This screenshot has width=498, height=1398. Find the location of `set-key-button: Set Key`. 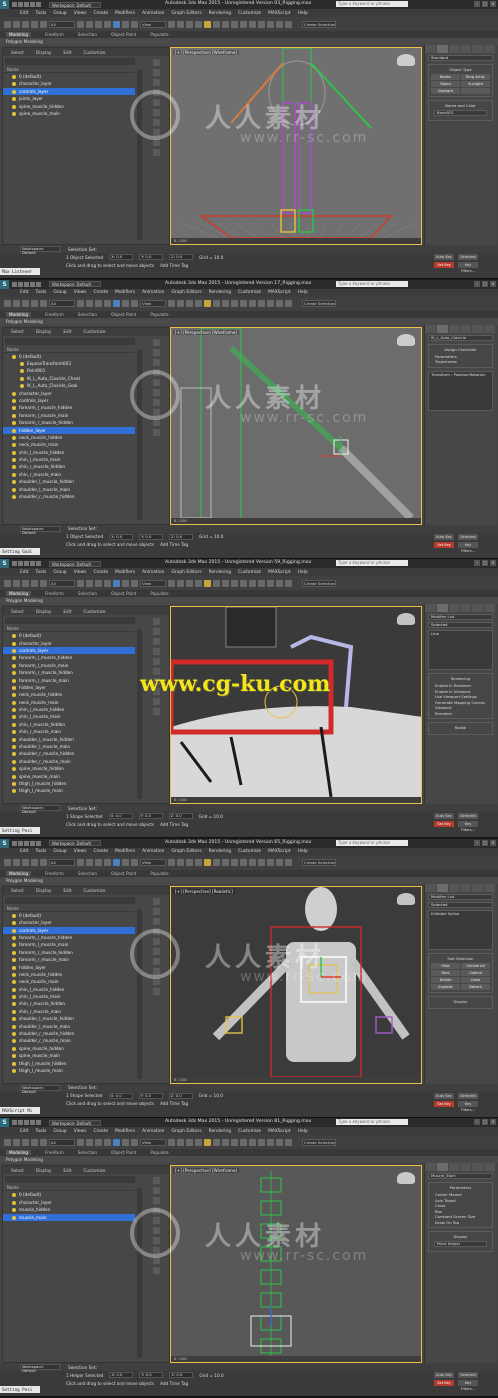

set-key-button: Set Key is located at coordinates (444, 1383).